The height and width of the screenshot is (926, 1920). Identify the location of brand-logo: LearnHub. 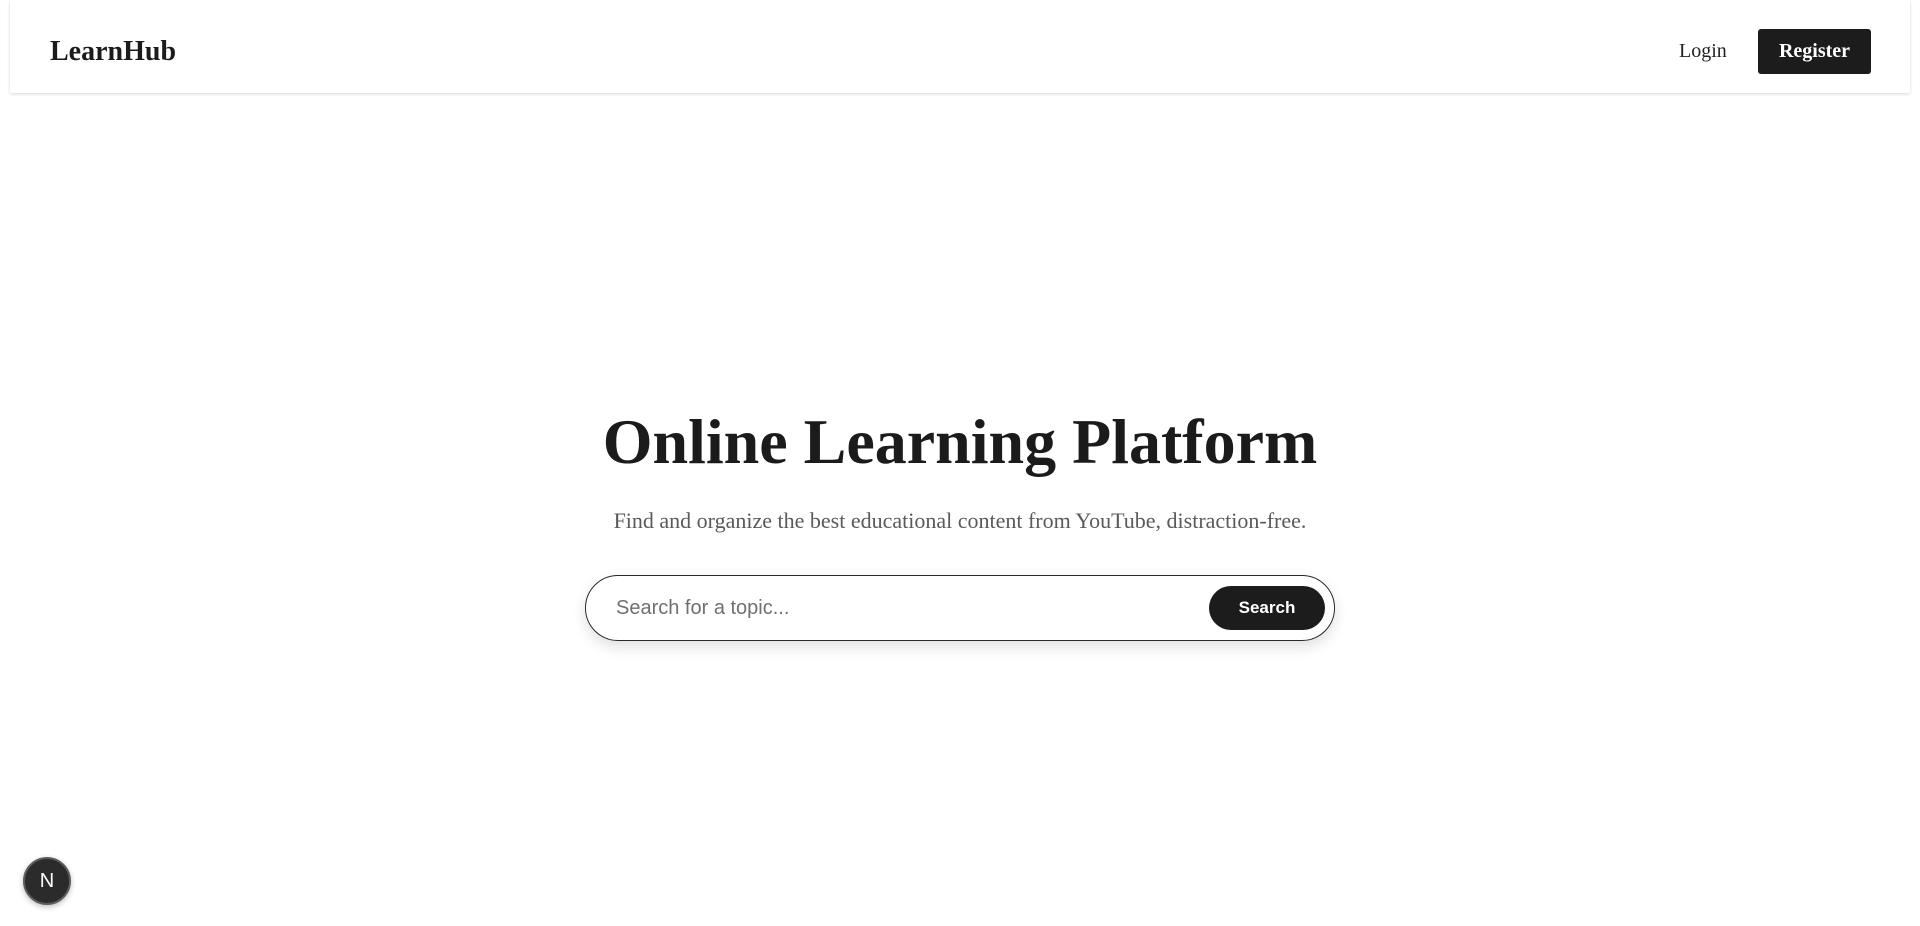
(113, 52).